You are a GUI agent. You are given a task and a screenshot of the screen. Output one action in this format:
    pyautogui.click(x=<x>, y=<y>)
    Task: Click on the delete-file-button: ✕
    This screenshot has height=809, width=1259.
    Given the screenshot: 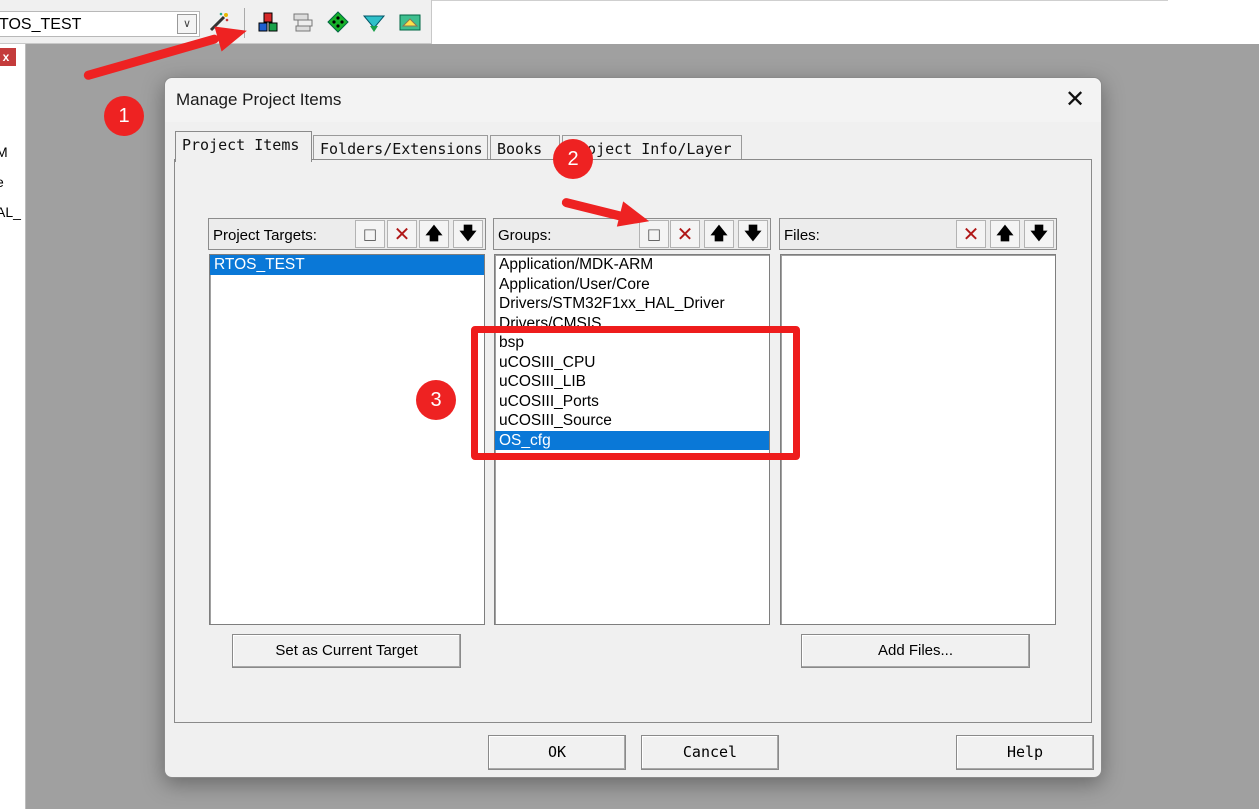 What is the action you would take?
    pyautogui.click(x=971, y=234)
    